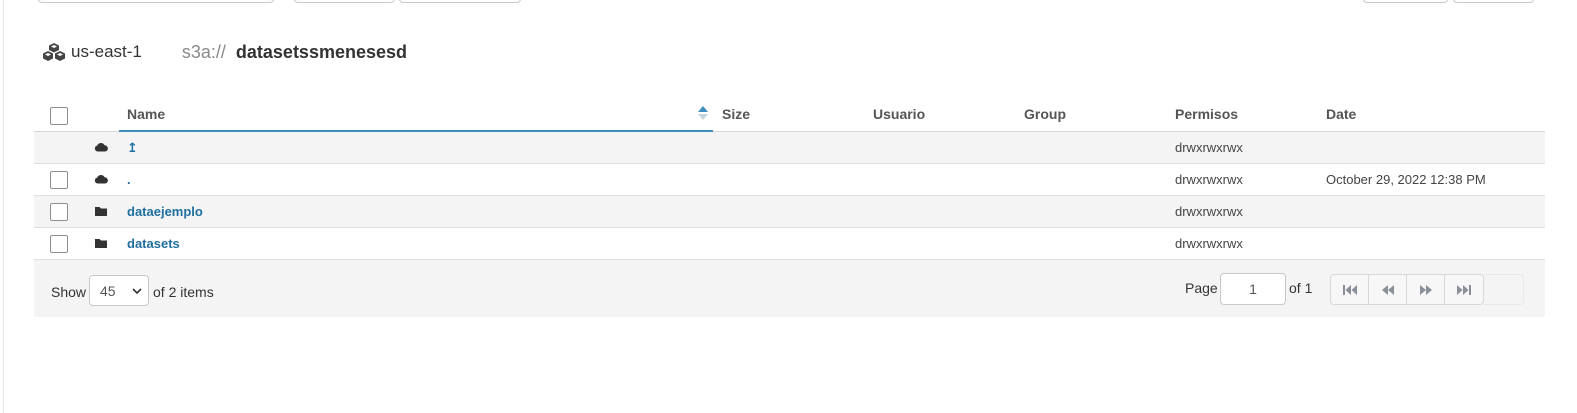  I want to click on table-row: ↥ drwxrwxrwx, so click(789, 148).